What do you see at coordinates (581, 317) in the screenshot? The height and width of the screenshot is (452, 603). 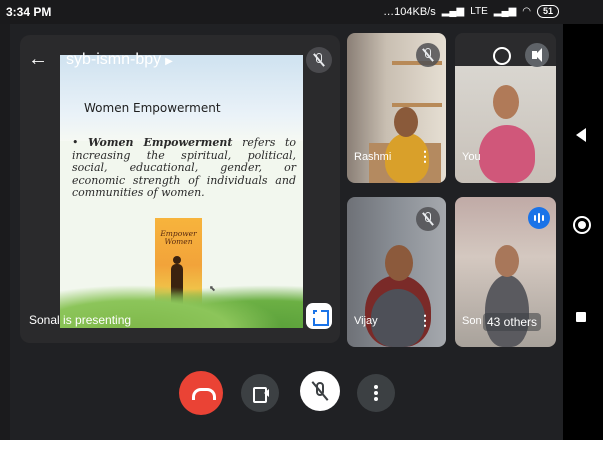 I see `nav-recents-icon` at bounding box center [581, 317].